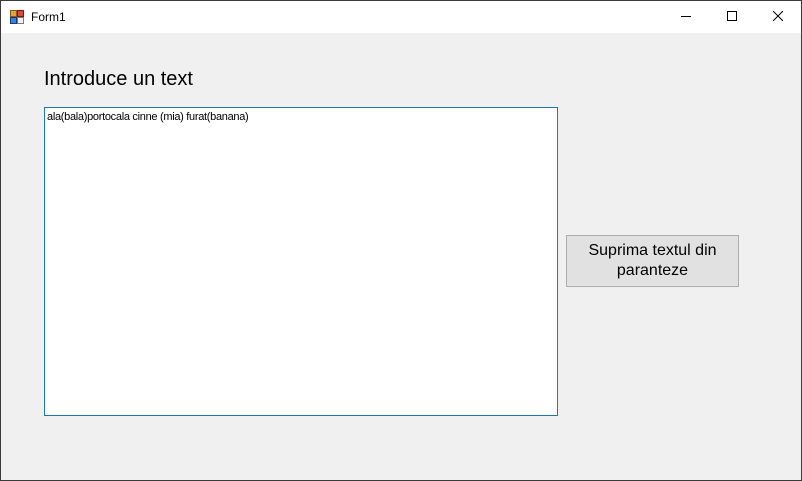 This screenshot has height=481, width=802. Describe the element at coordinates (48, 17) in the screenshot. I see `window-title: Form1` at that location.